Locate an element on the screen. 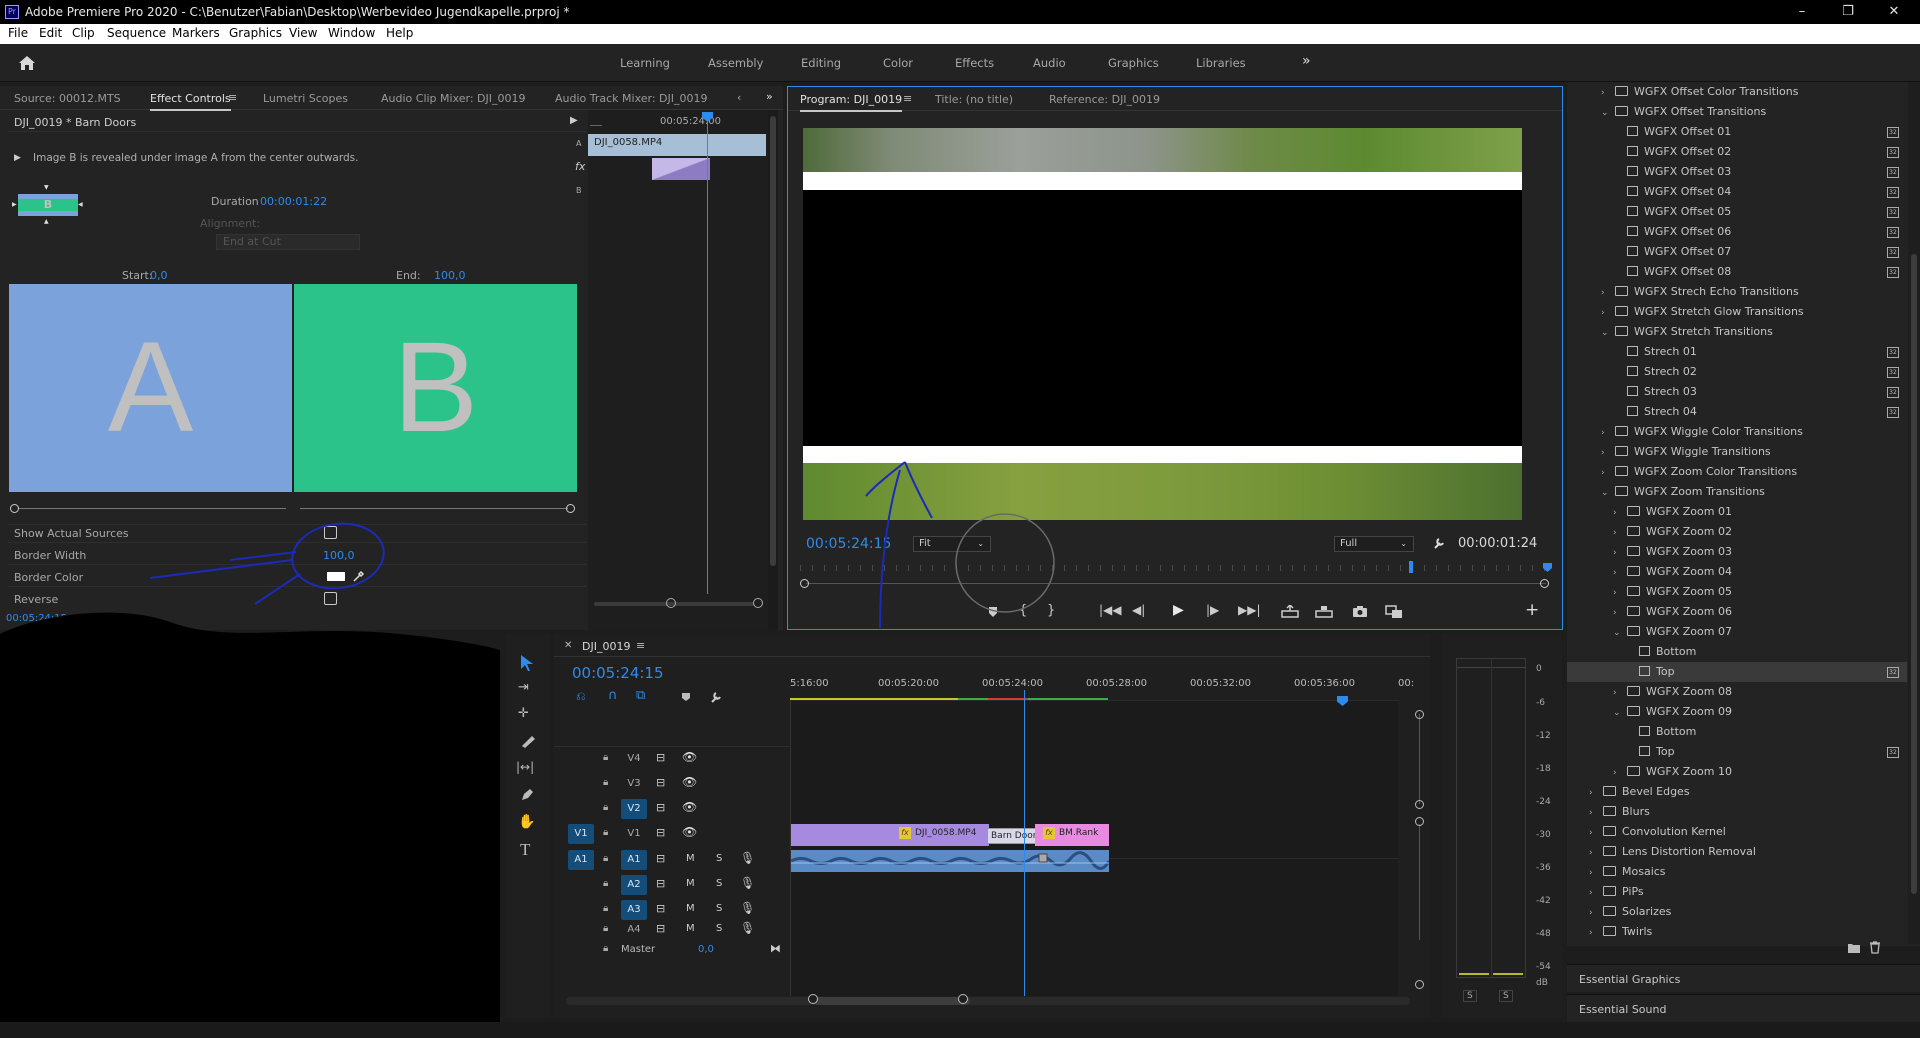  effects-preset: WGFX Offset 04 32 is located at coordinates (1737, 192).